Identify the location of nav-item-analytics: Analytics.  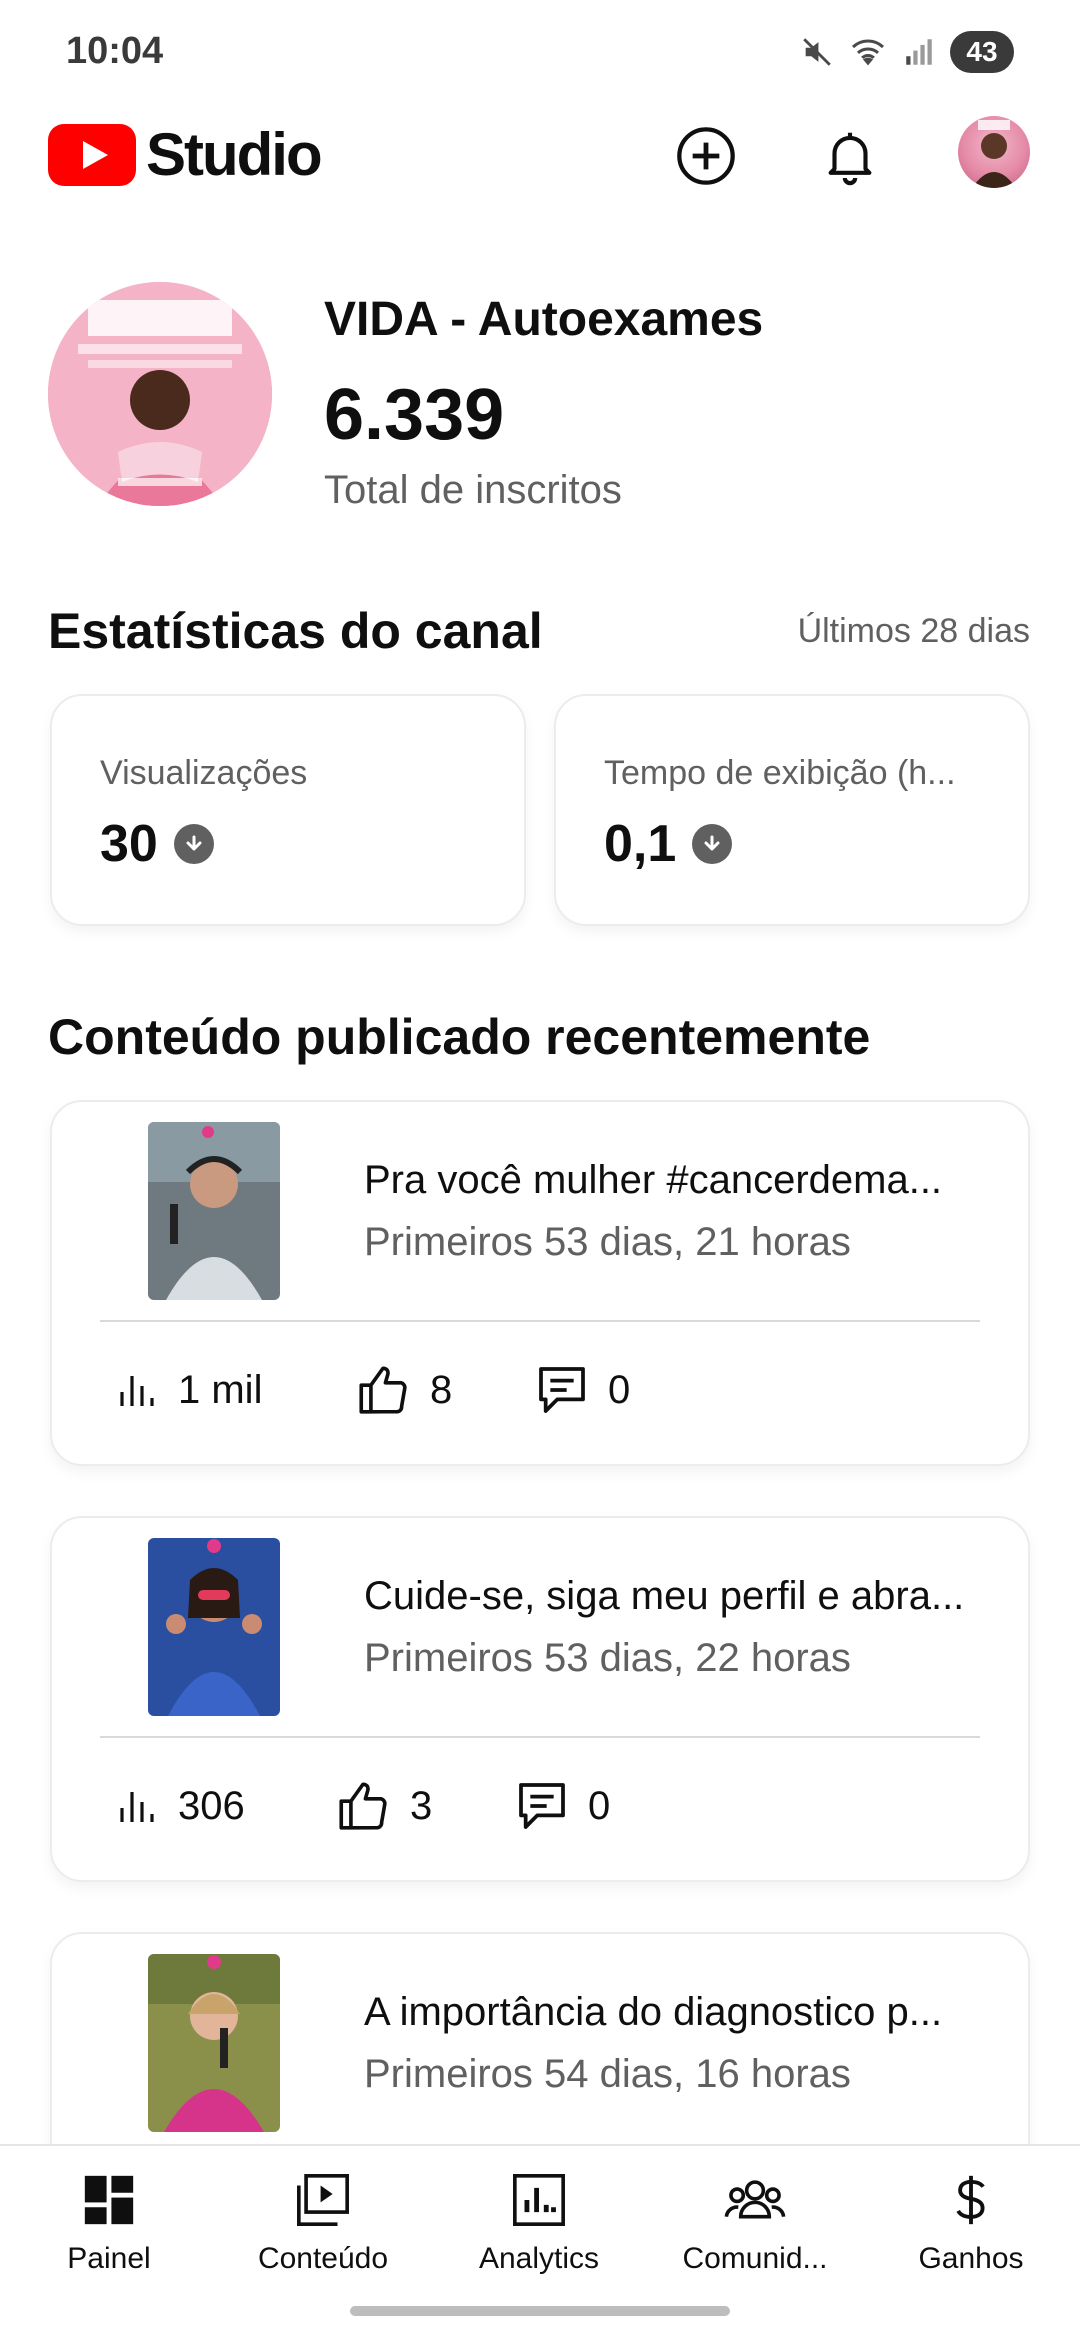
(539, 2222).